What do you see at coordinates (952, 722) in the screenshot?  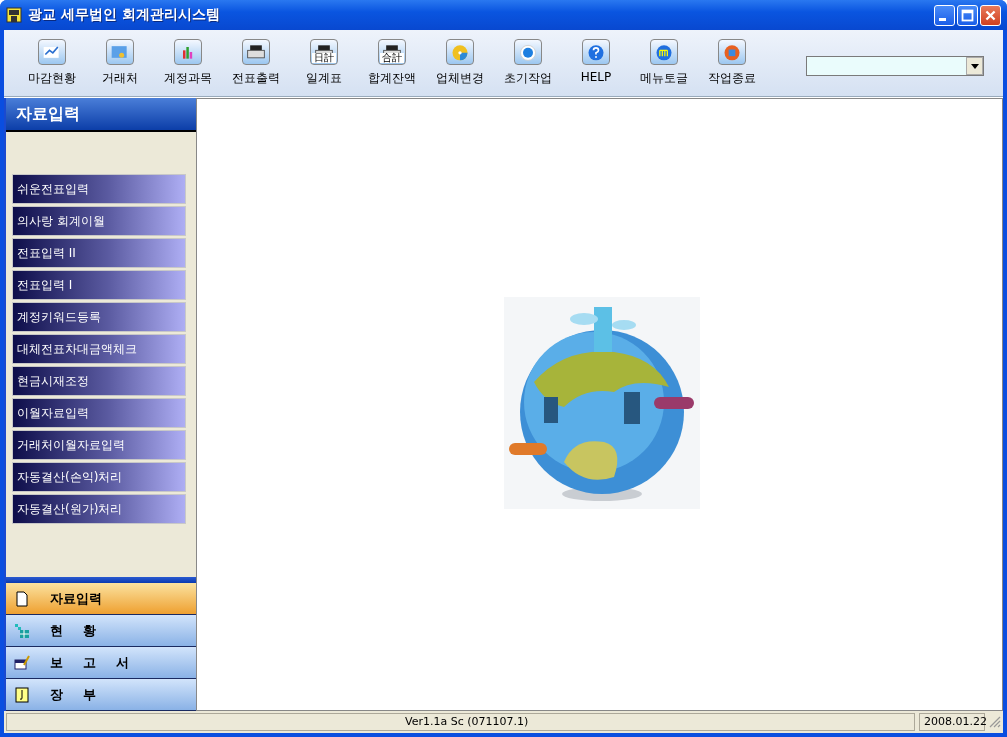 I see `date-text: 2008.01.22` at bounding box center [952, 722].